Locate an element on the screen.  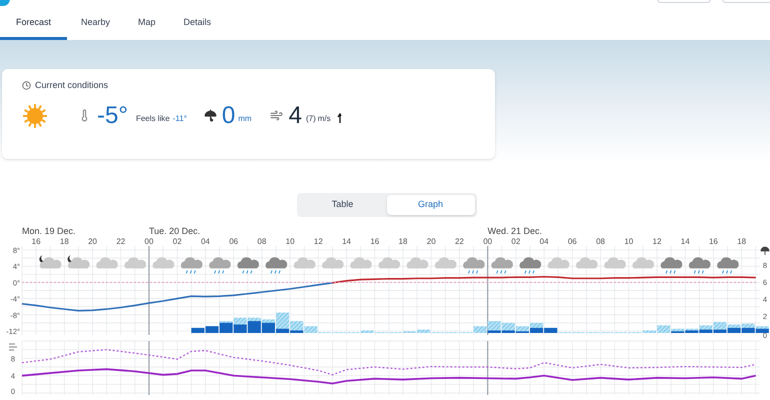
clock-icon is located at coordinates (26, 85).